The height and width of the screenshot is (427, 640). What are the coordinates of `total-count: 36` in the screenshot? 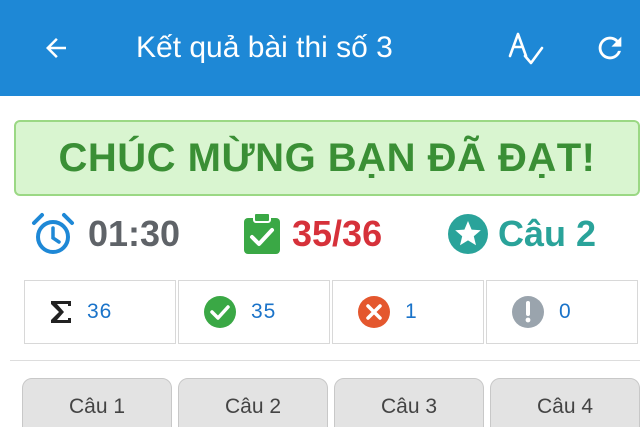 It's located at (100, 312).